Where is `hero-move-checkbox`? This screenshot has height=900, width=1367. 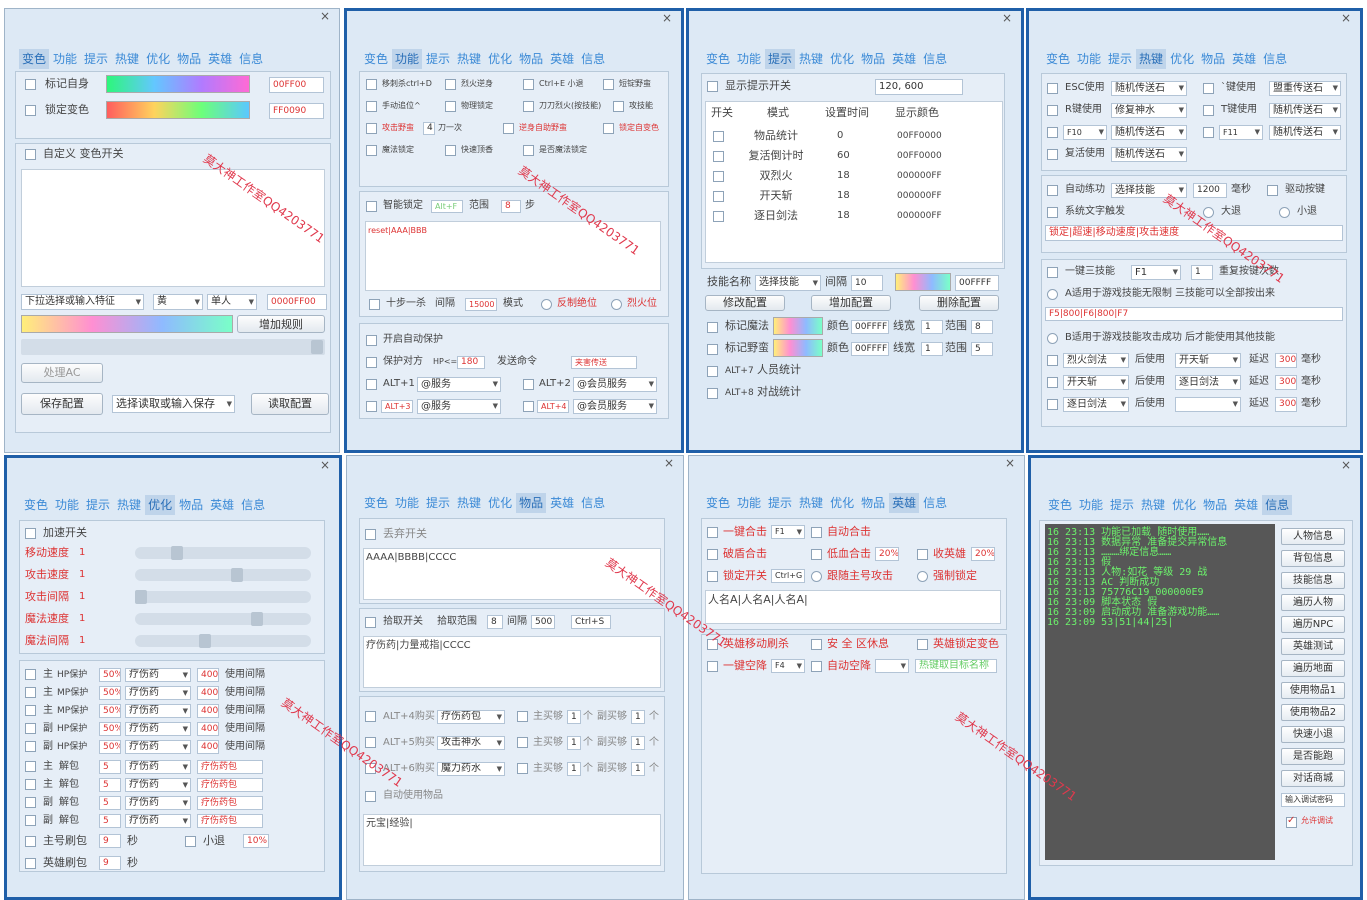
hero-move-checkbox is located at coordinates (712, 644).